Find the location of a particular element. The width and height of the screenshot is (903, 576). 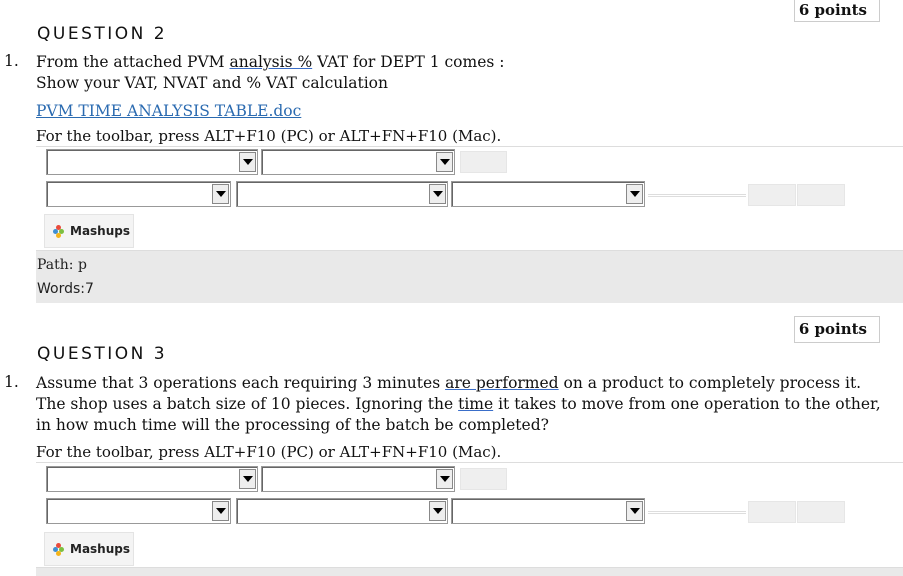

question-text-part: From the attached PVM is located at coordinates (133, 62).